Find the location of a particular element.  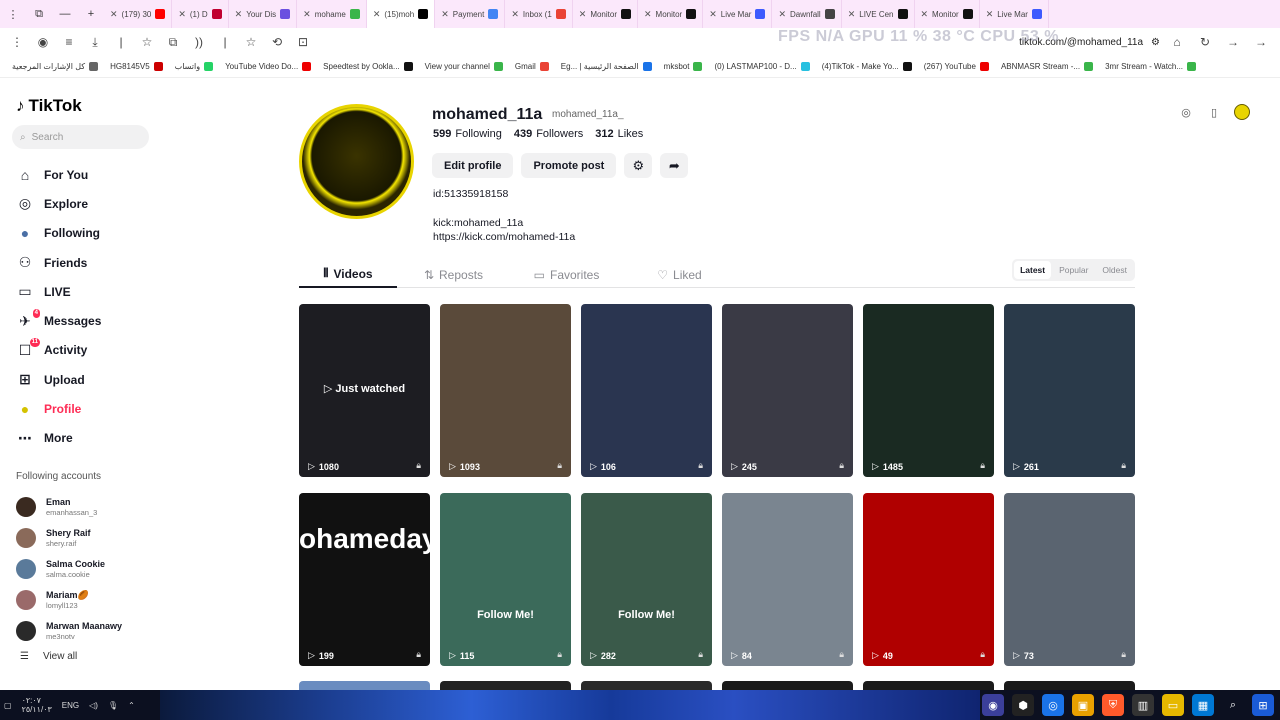

video-thumbnail: ▷ 245 🔒︎ is located at coordinates (787, 390).